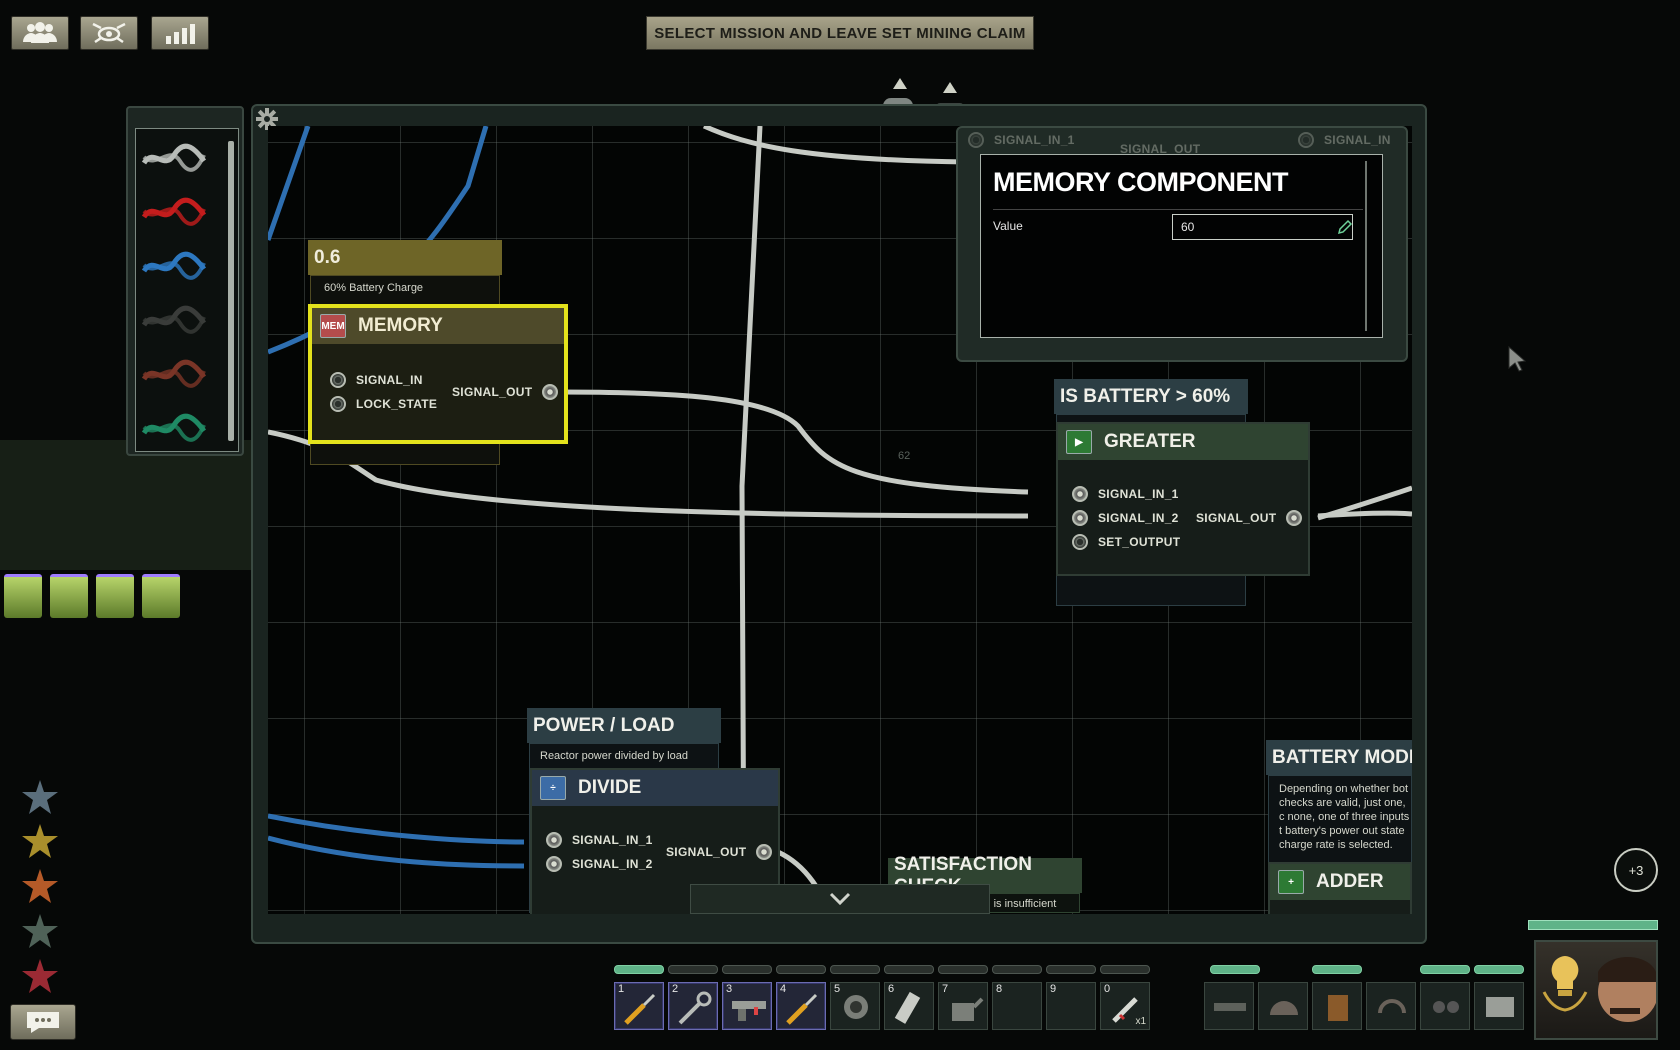 This screenshot has width=1680, height=1050. I want to click on character-portrait, so click(1596, 990).